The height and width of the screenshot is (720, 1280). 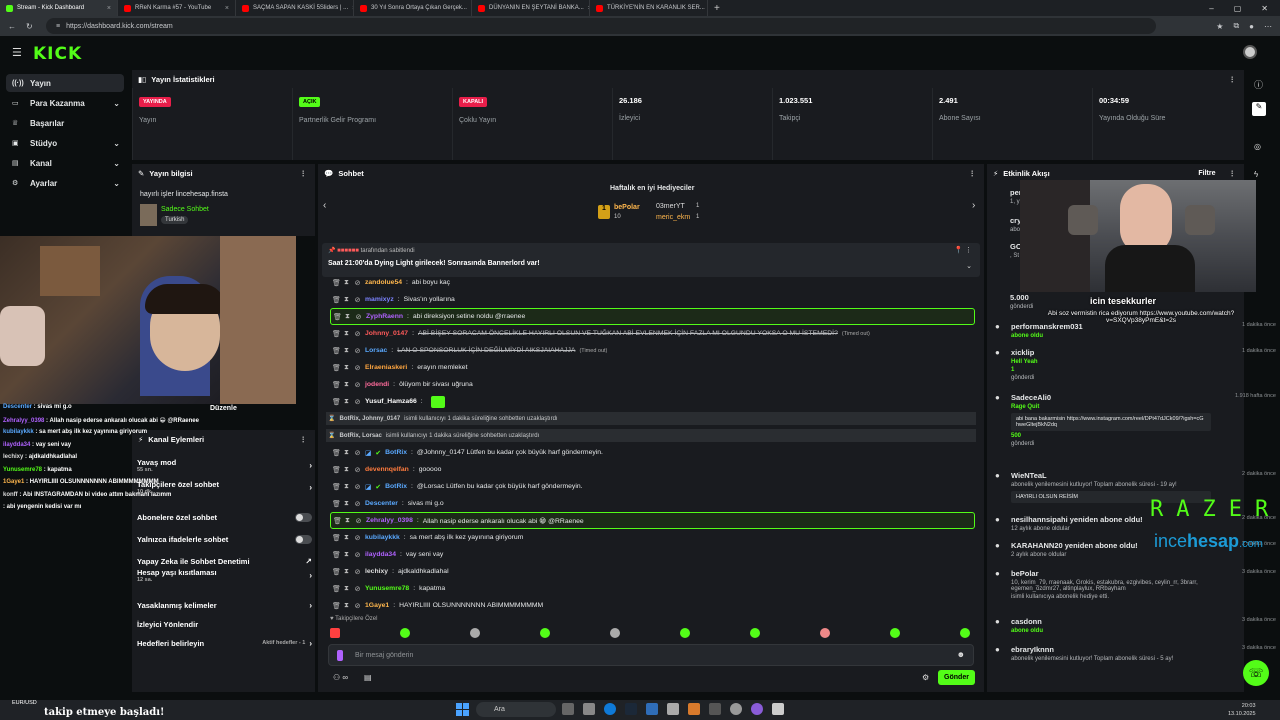 What do you see at coordinates (652, 401) in the screenshot?
I see `chat-message: 🗑 ⧗ ⊘ Yusuf_Hamza66:` at bounding box center [652, 401].